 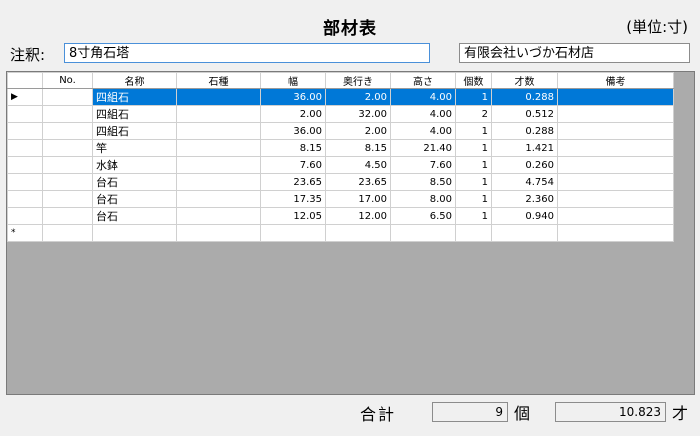 I want to click on cell-width: 23.65, so click(x=293, y=182).